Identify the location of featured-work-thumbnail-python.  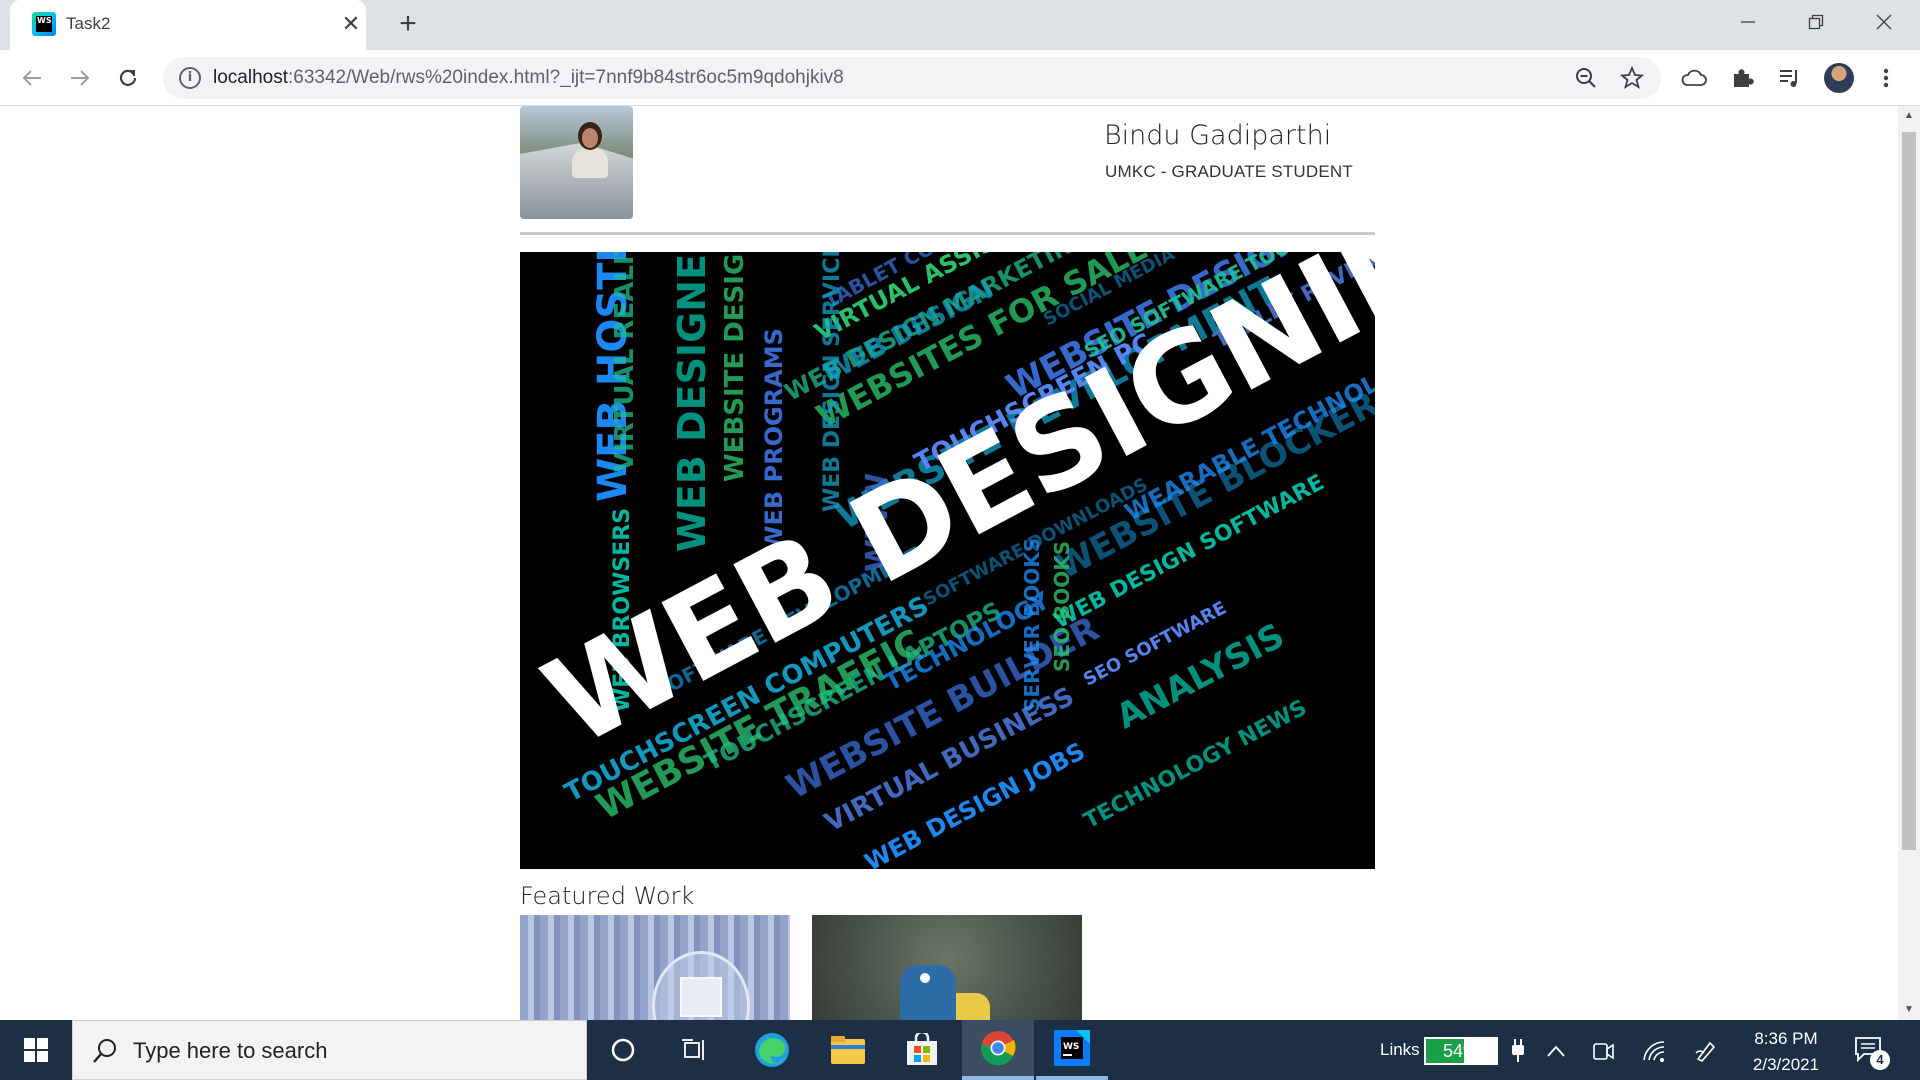
(947, 967).